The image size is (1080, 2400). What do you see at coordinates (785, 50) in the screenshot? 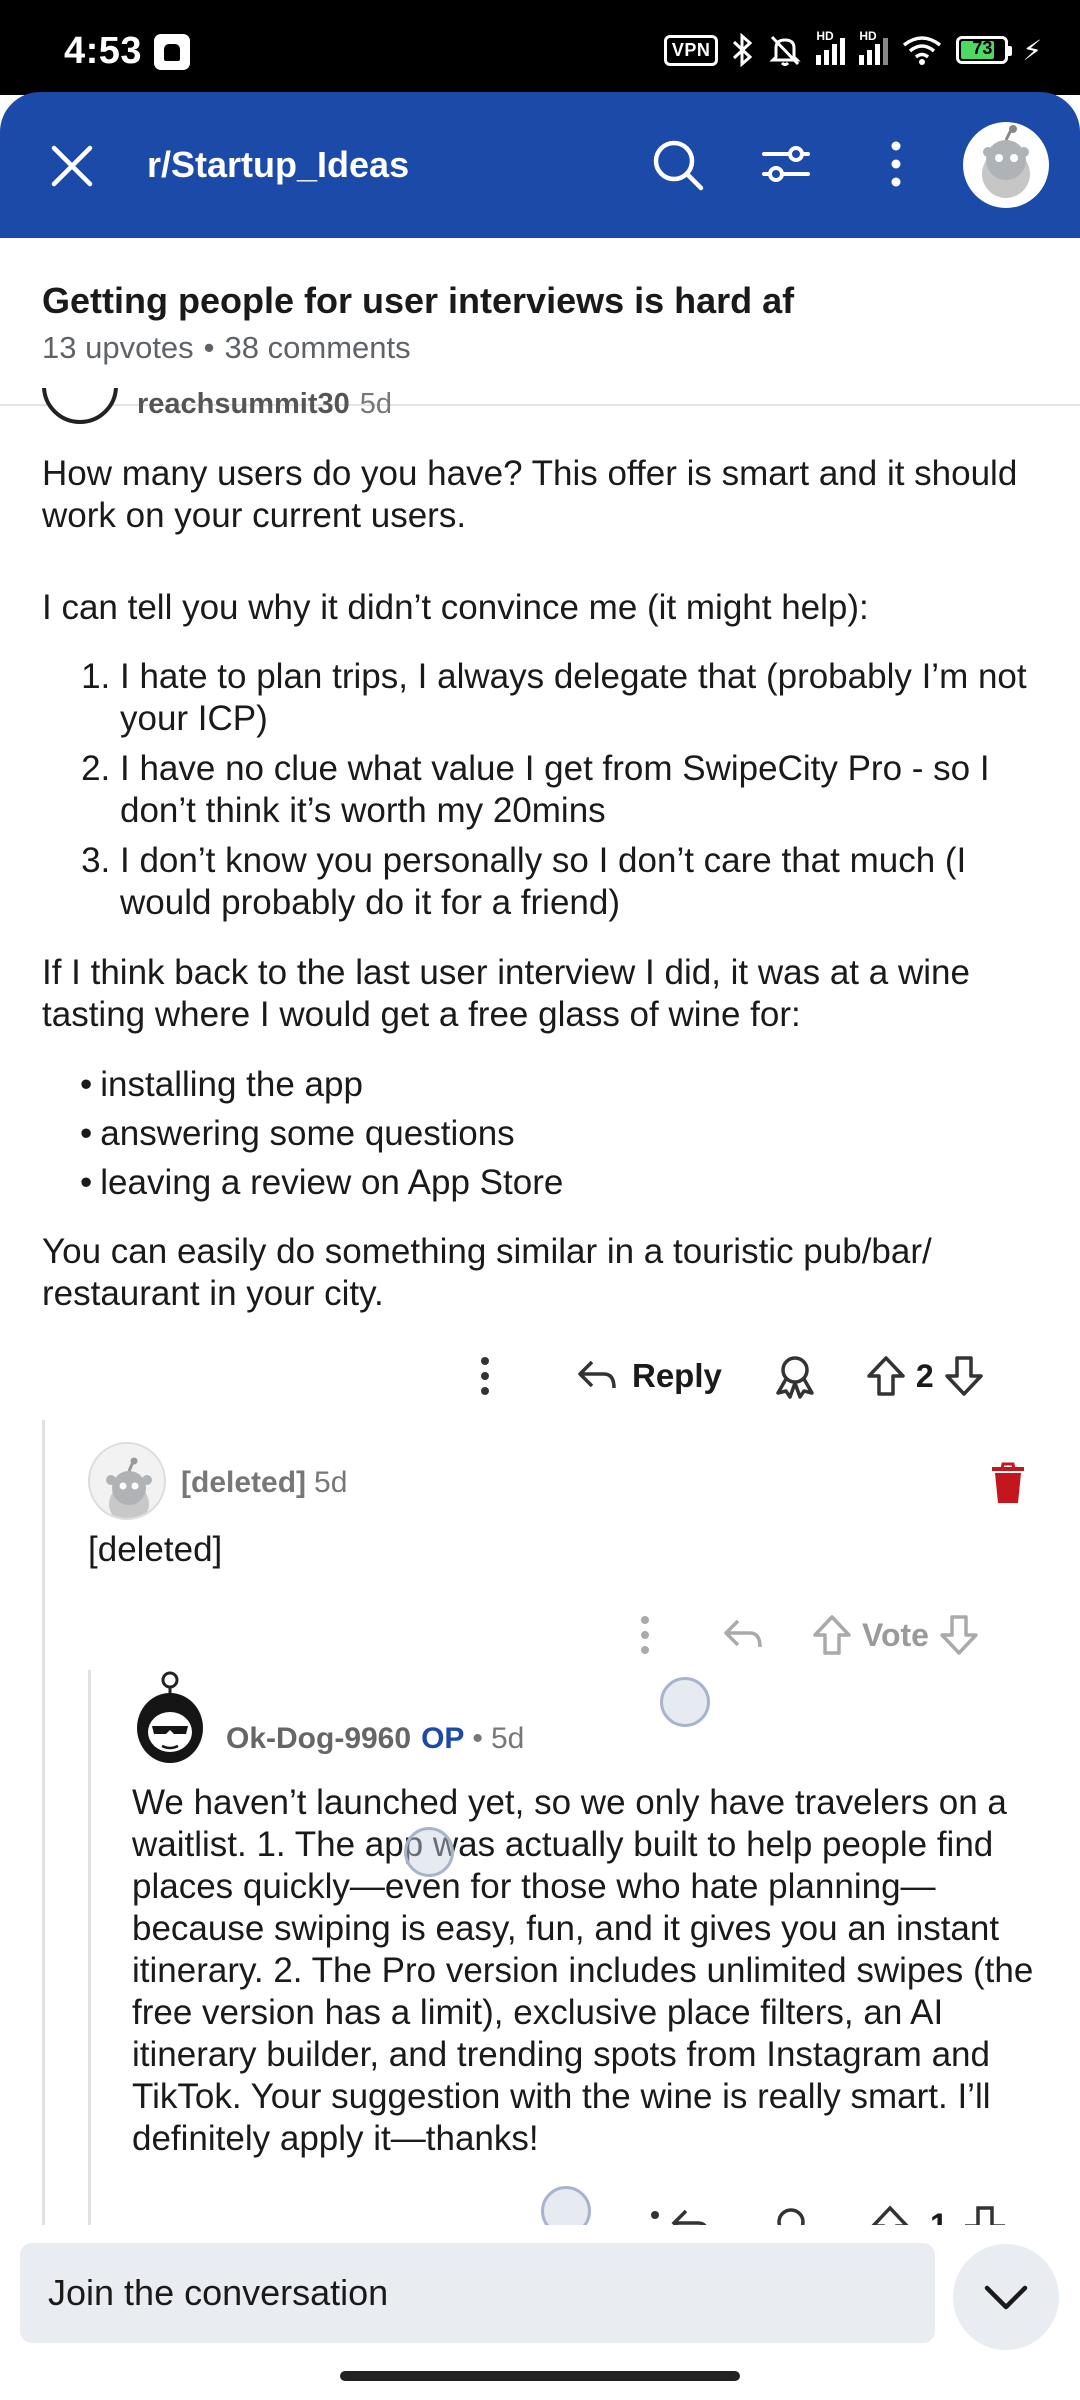
I see `mute-icon` at bounding box center [785, 50].